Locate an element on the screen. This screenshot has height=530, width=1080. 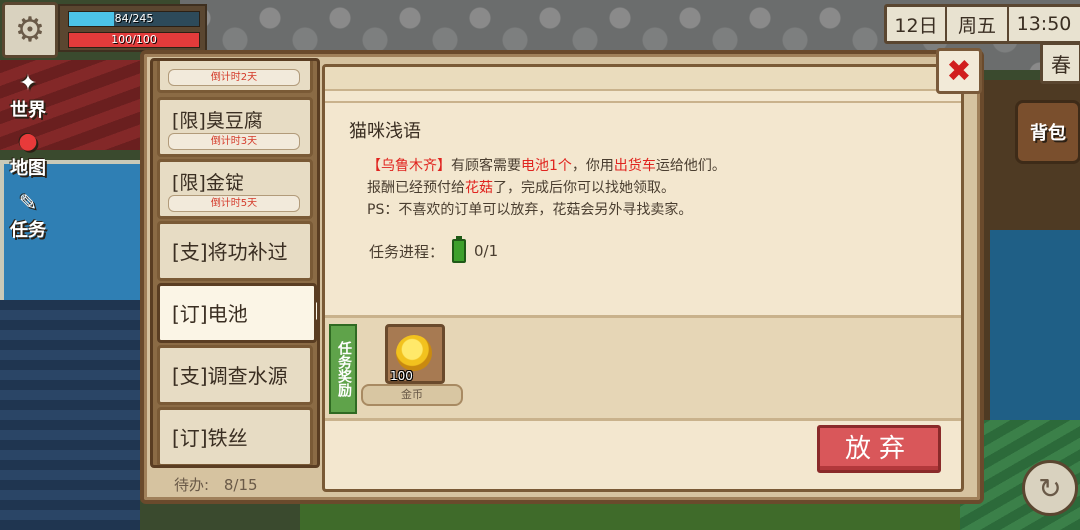
quest-item-stinky-tofu: [限]臭豆腐 倒计时3天 is located at coordinates (235, 127).